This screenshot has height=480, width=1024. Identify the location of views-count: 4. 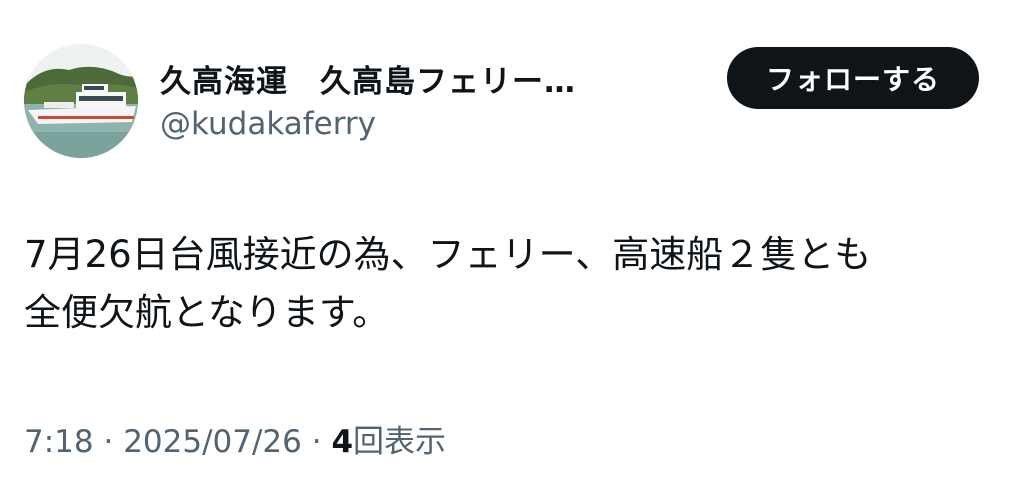
(342, 442).